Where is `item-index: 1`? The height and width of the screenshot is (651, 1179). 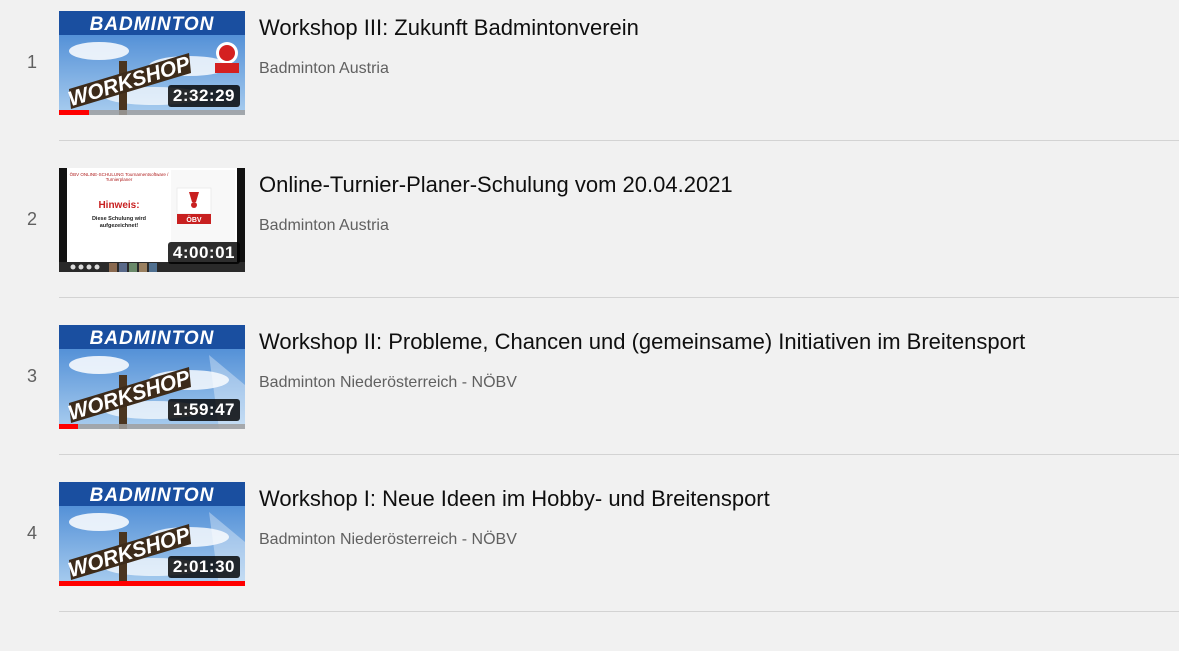
item-index: 1 is located at coordinates (31, 62).